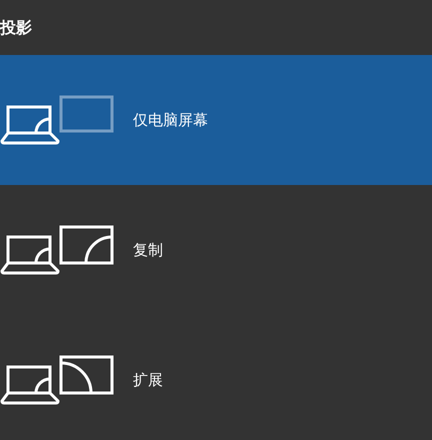  Describe the element at coordinates (148, 380) in the screenshot. I see `option-label: 扩展` at that location.